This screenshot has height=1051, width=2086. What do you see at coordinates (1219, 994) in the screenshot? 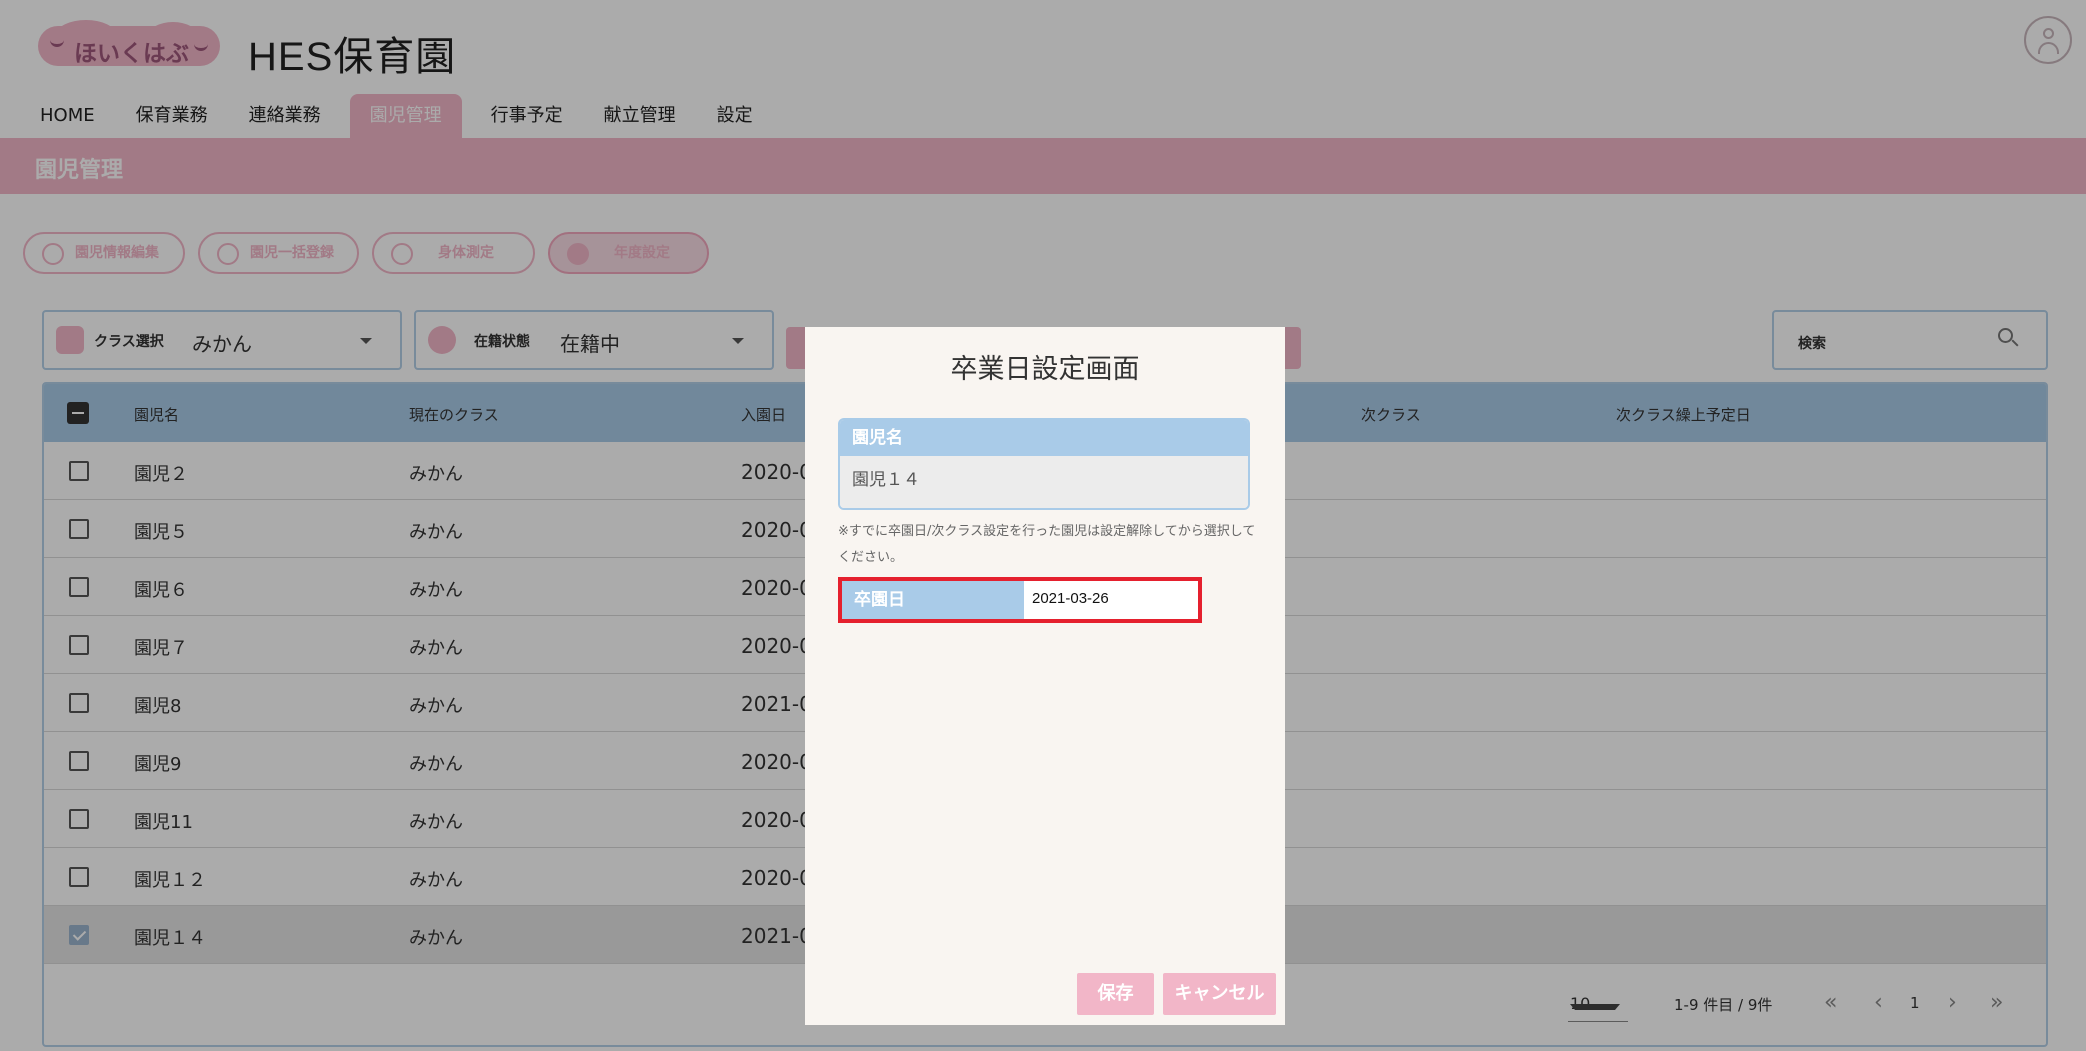
I see `cancel-button: キャンセル` at bounding box center [1219, 994].